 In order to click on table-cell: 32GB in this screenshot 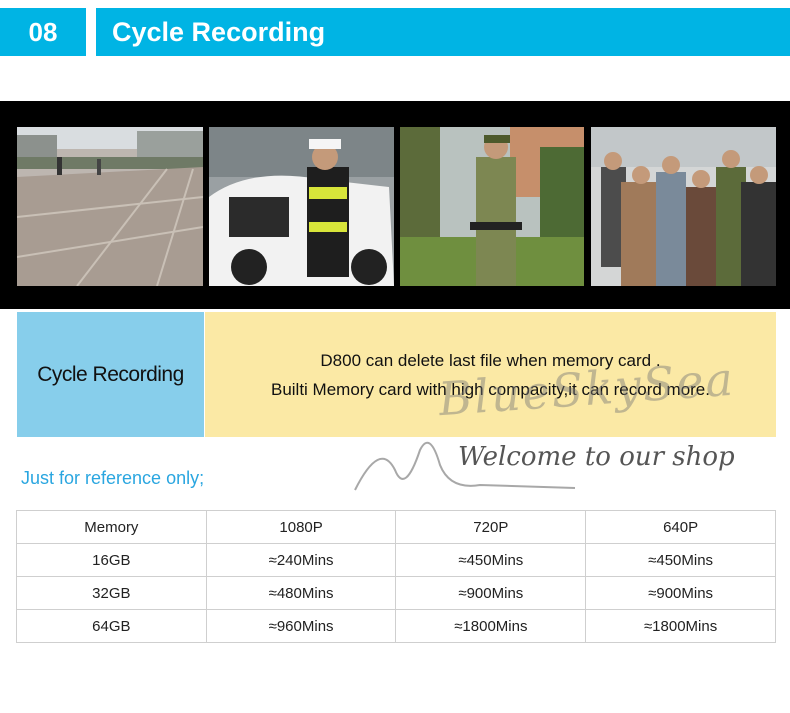, I will do `click(111, 593)`.